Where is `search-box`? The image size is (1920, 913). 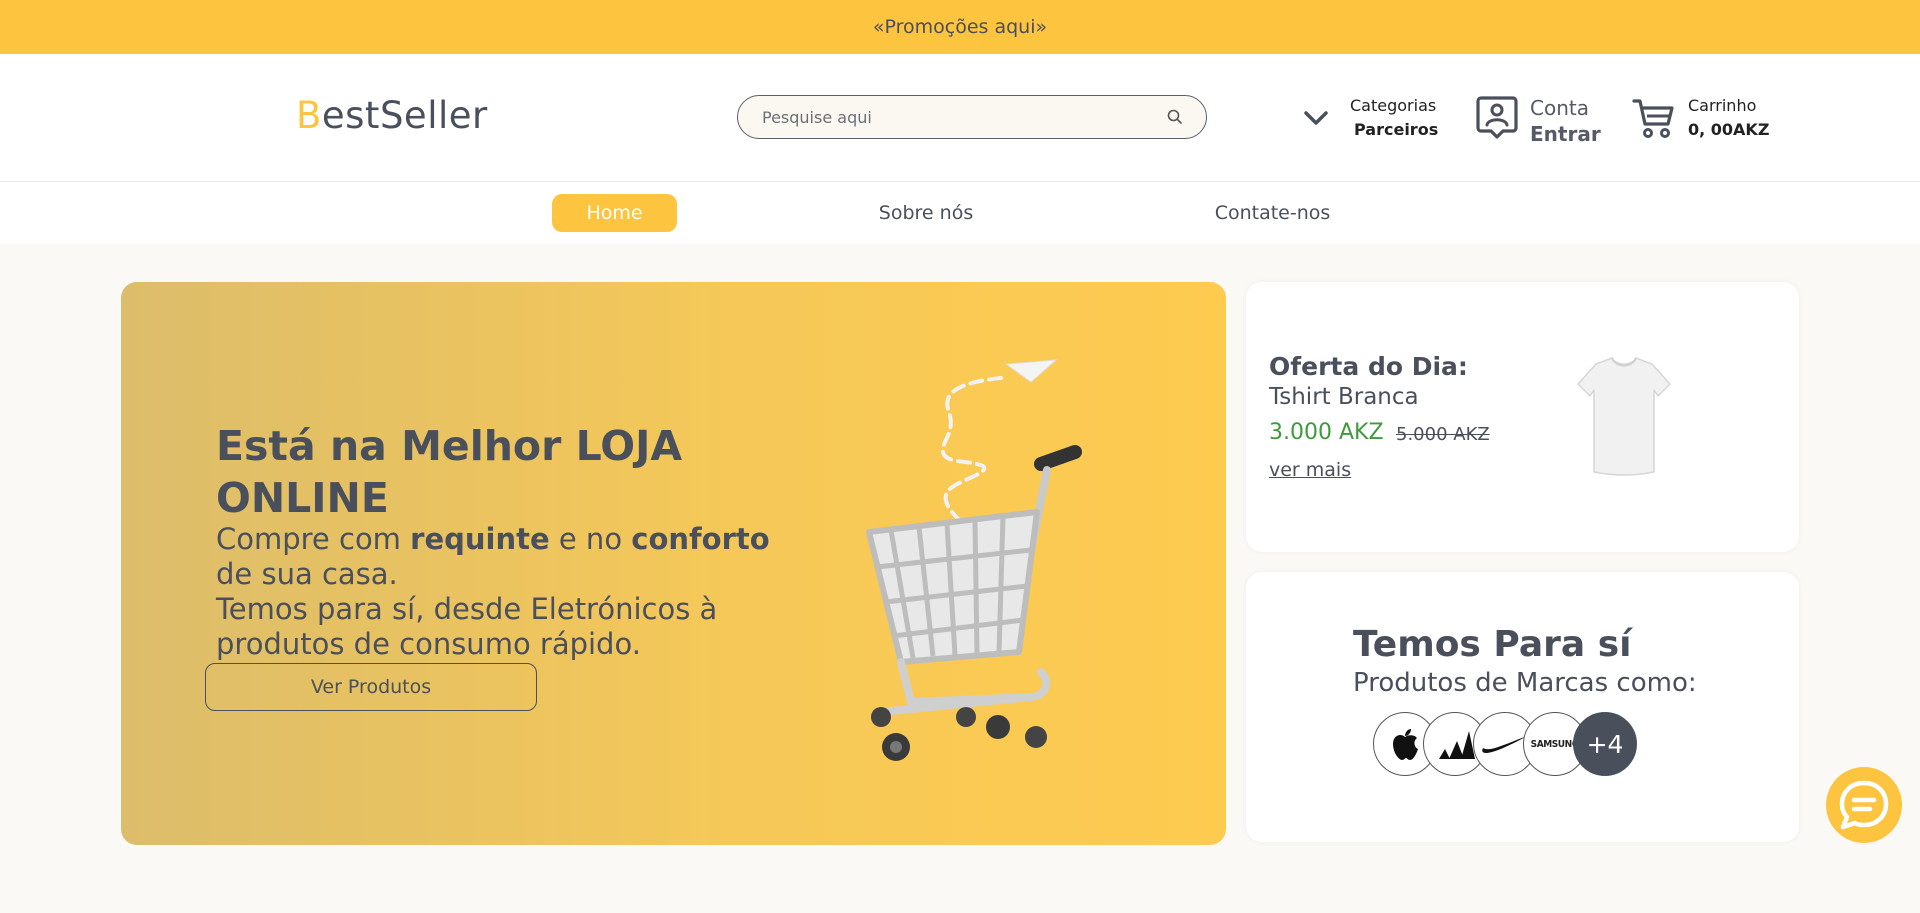
search-box is located at coordinates (972, 117).